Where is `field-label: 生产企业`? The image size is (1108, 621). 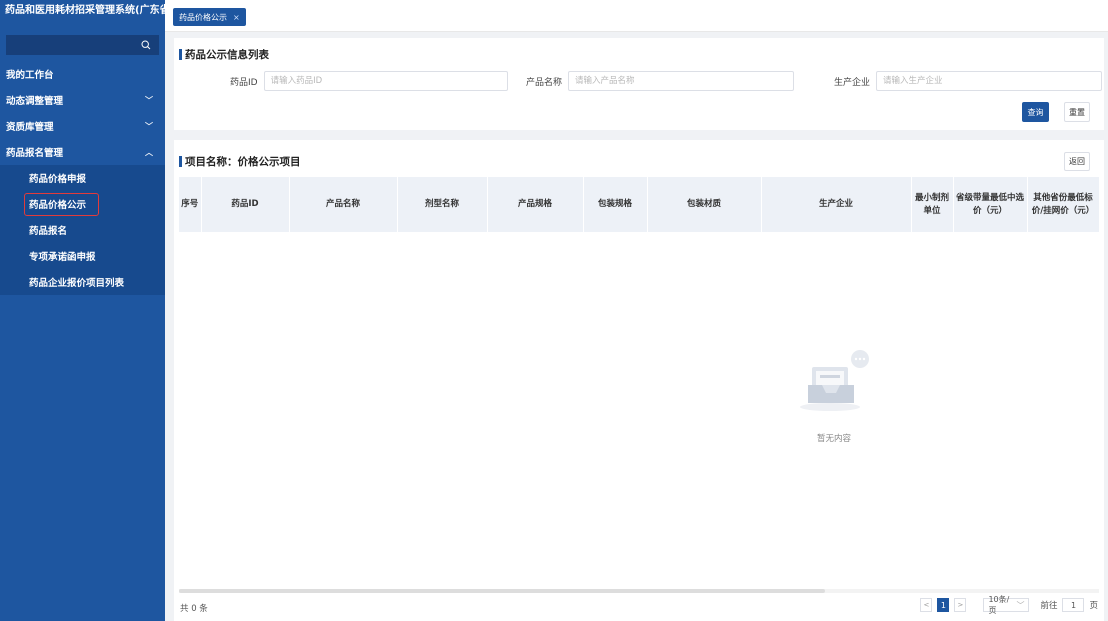
field-label: 生产企业 is located at coordinates (852, 82).